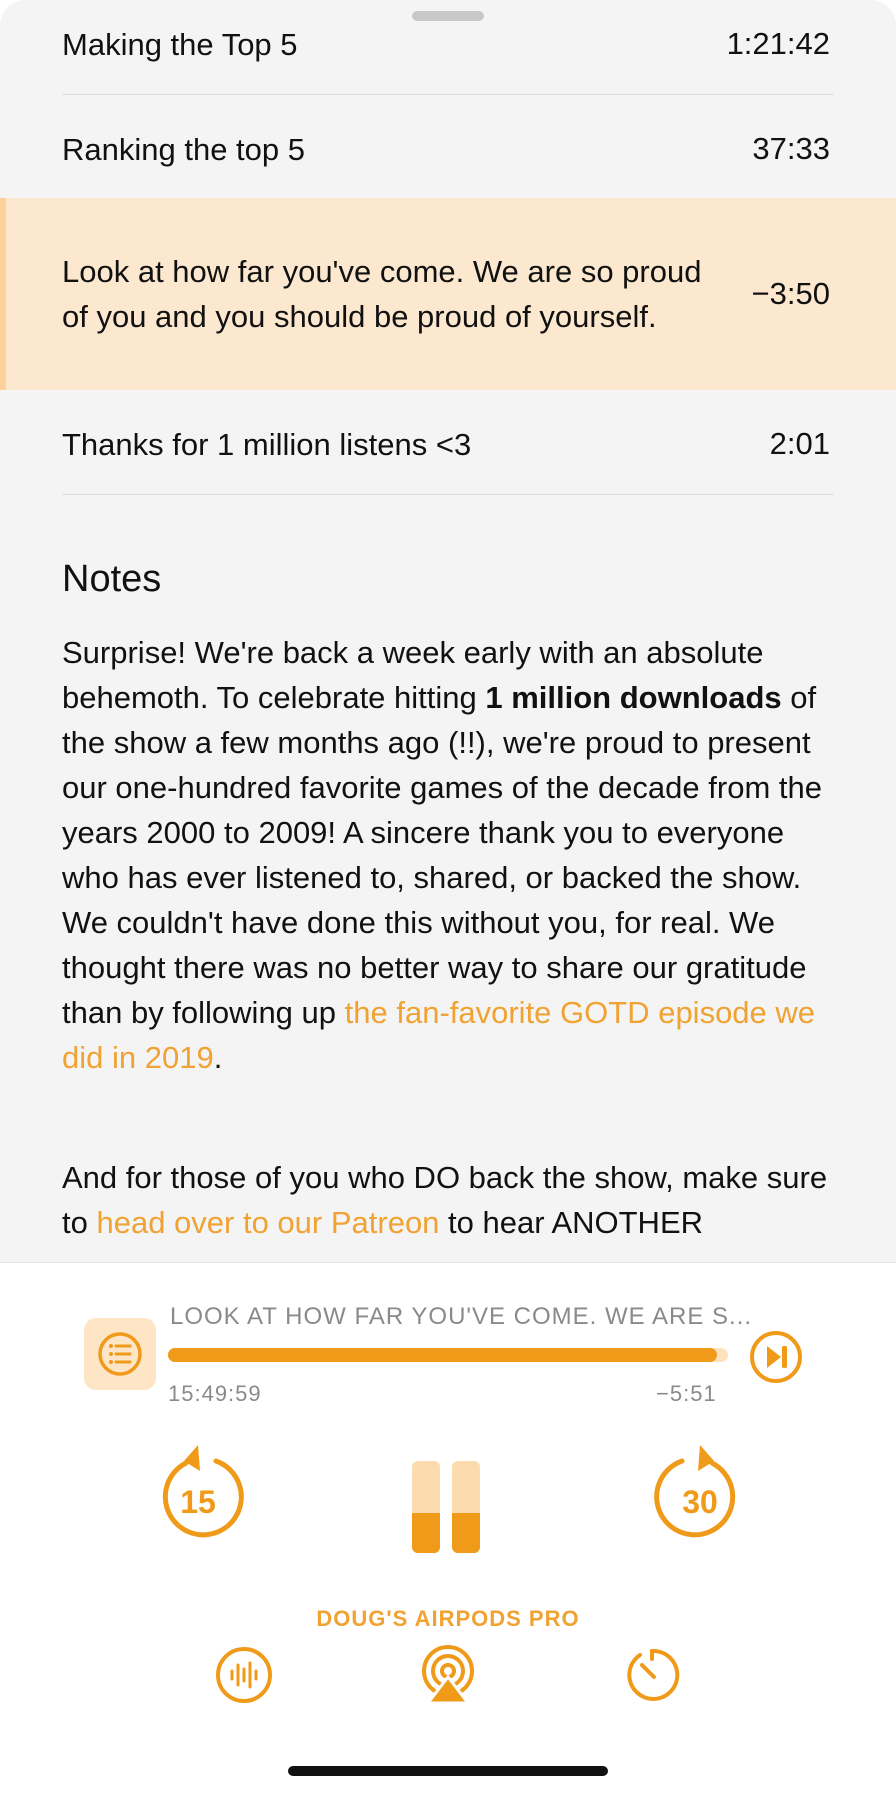  What do you see at coordinates (448, 44) in the screenshot?
I see `chapter-row: Making the Top 5 1:21:42` at bounding box center [448, 44].